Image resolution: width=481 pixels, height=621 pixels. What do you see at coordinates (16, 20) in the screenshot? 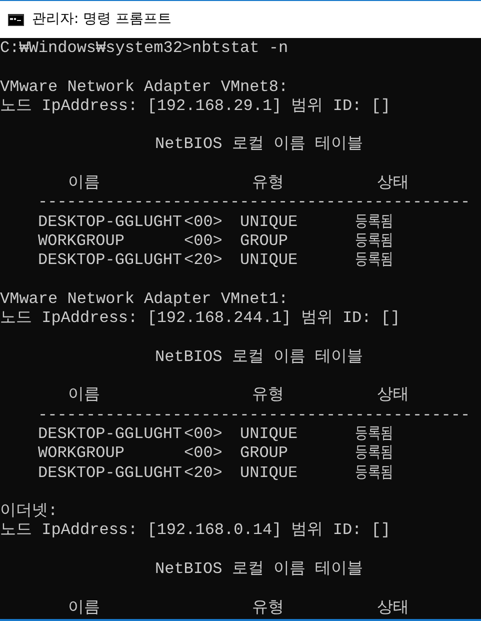
I see `console-icon` at bounding box center [16, 20].